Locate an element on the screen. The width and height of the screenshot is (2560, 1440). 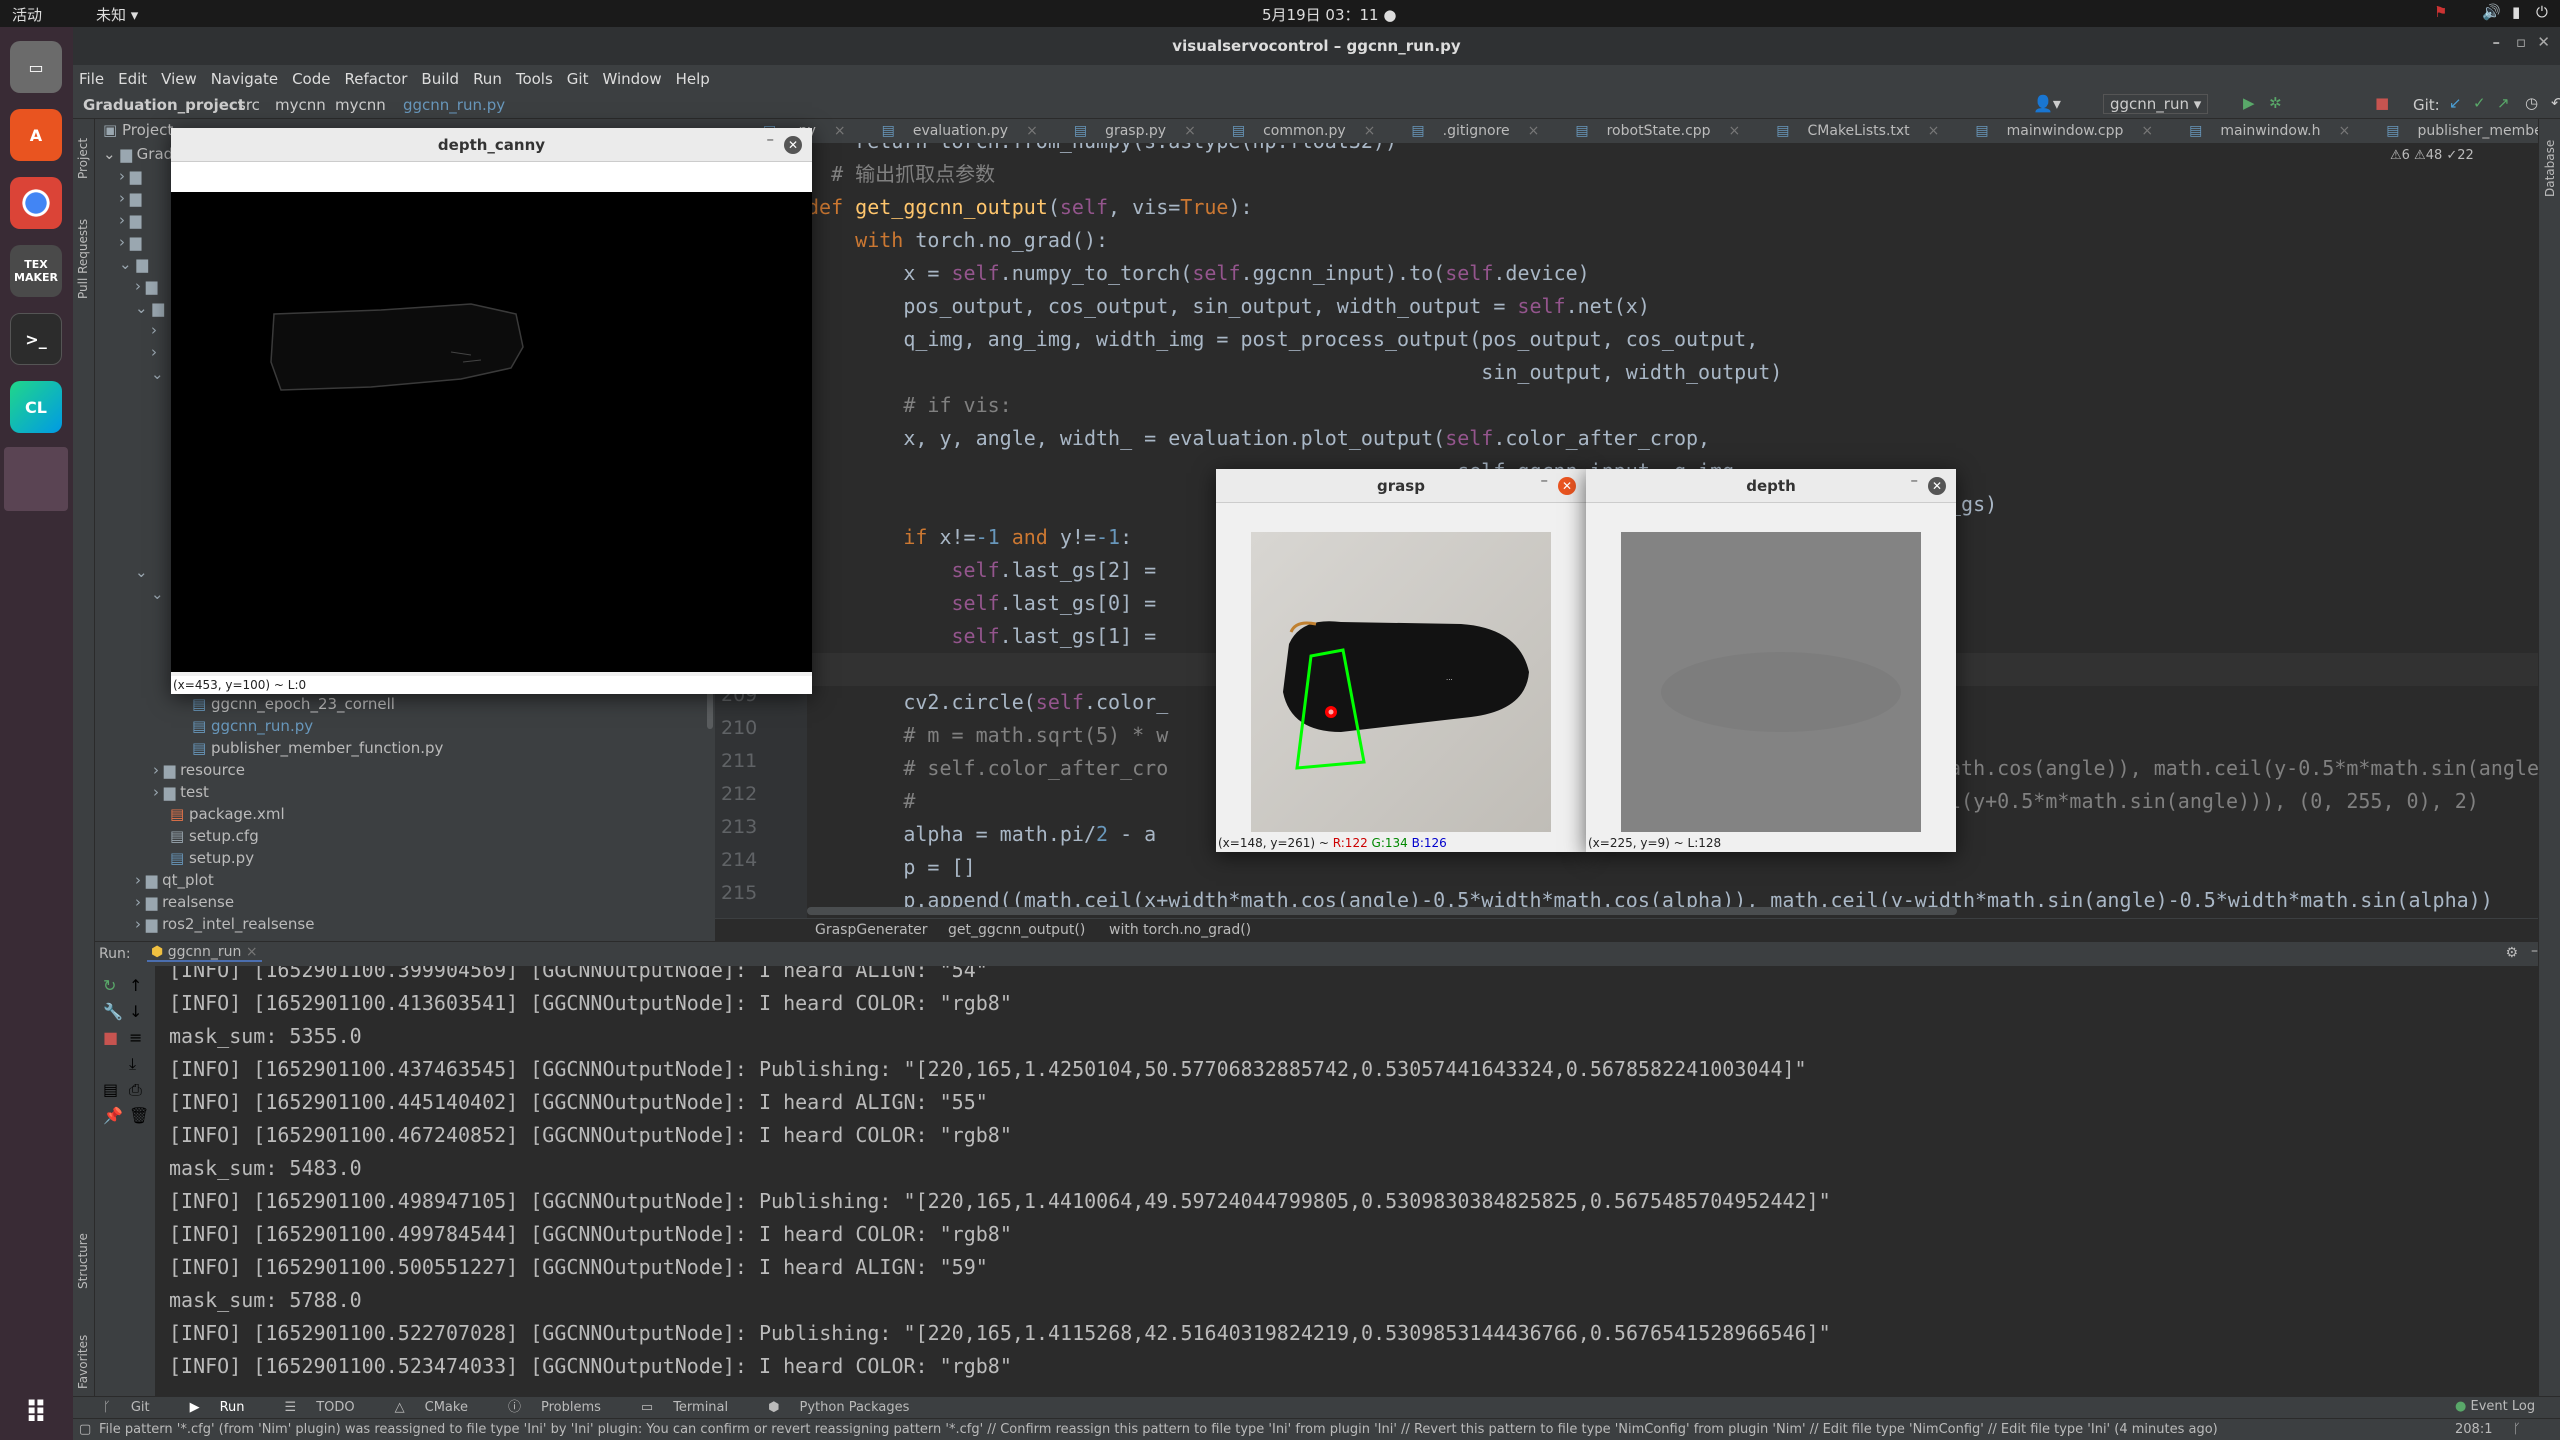
editor-tab: ▤ common.py × is located at coordinates (1313, 131).